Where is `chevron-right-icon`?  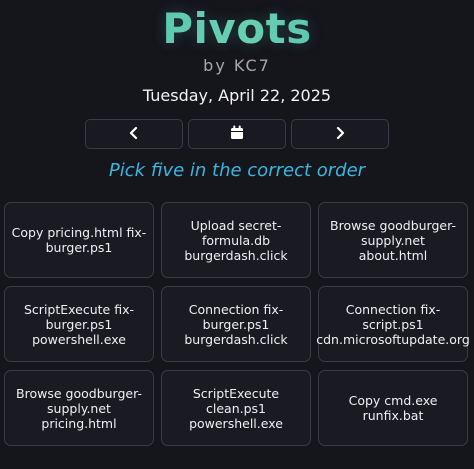 chevron-right-icon is located at coordinates (340, 134).